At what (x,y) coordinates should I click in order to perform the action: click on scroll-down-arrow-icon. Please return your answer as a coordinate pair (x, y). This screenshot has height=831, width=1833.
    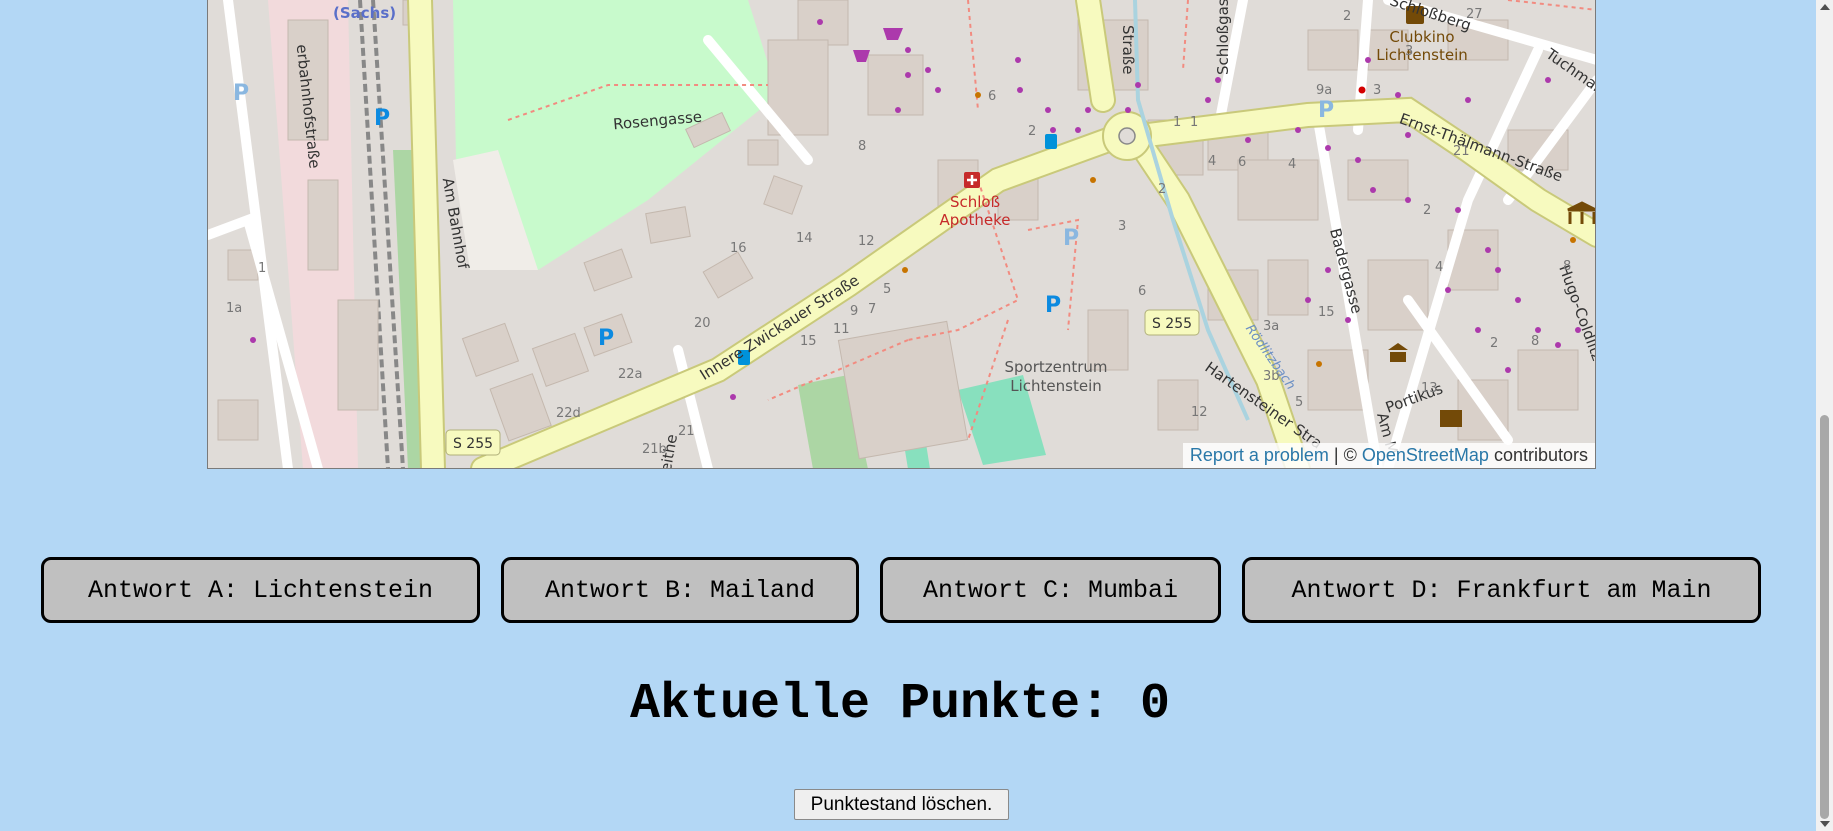
    Looking at the image, I should click on (1825, 824).